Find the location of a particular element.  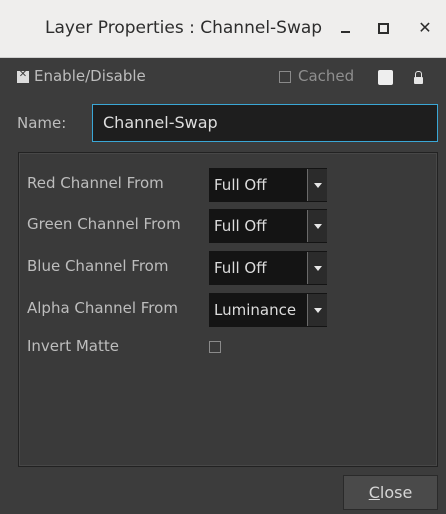

alpha-channel-select: Luminance is located at coordinates (268, 310).